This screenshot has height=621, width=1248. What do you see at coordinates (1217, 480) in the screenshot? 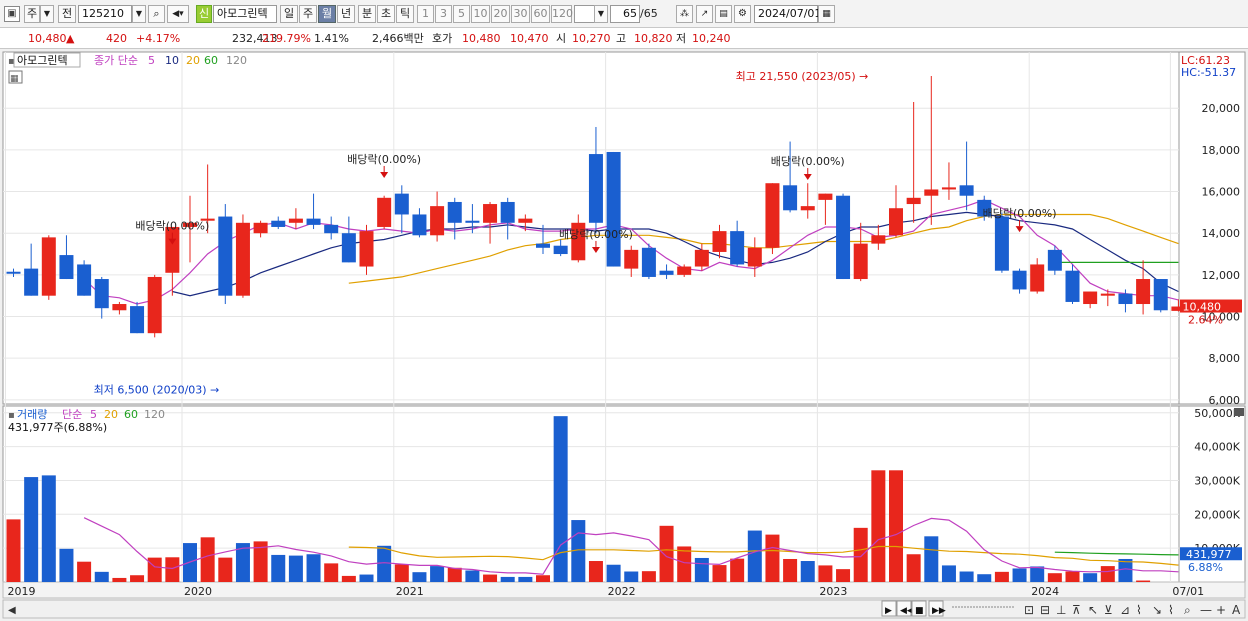
I see `volume-tick-label: 30,000K` at bounding box center [1217, 480].